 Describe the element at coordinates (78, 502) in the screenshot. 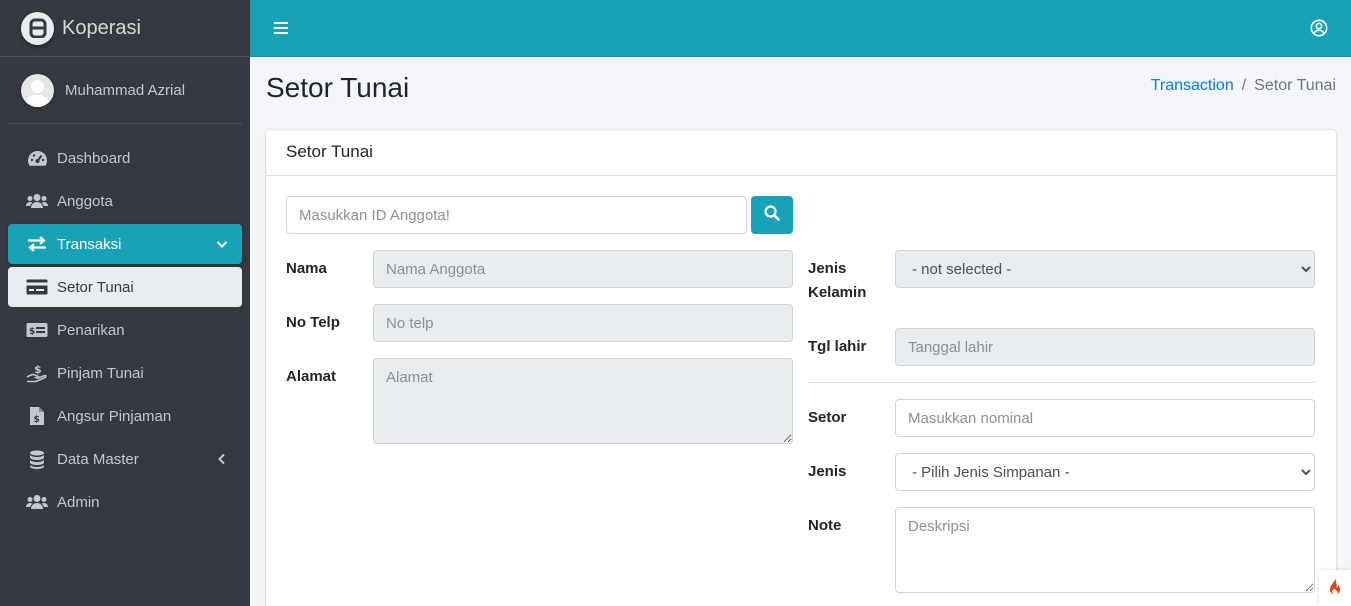

I see `sidebar-item-label: Admin` at that location.